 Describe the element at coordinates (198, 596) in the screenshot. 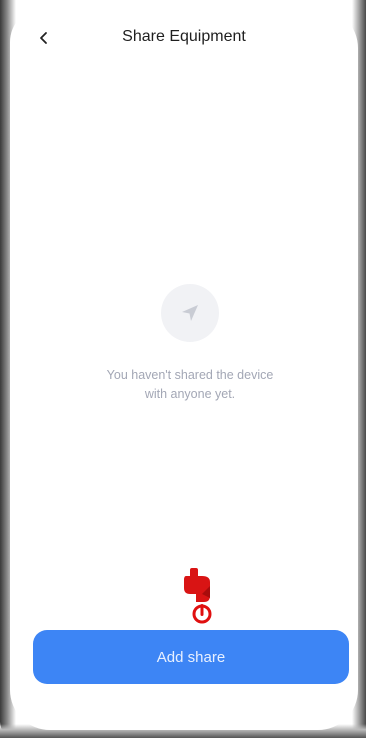

I see `pointing-hand-icon` at that location.